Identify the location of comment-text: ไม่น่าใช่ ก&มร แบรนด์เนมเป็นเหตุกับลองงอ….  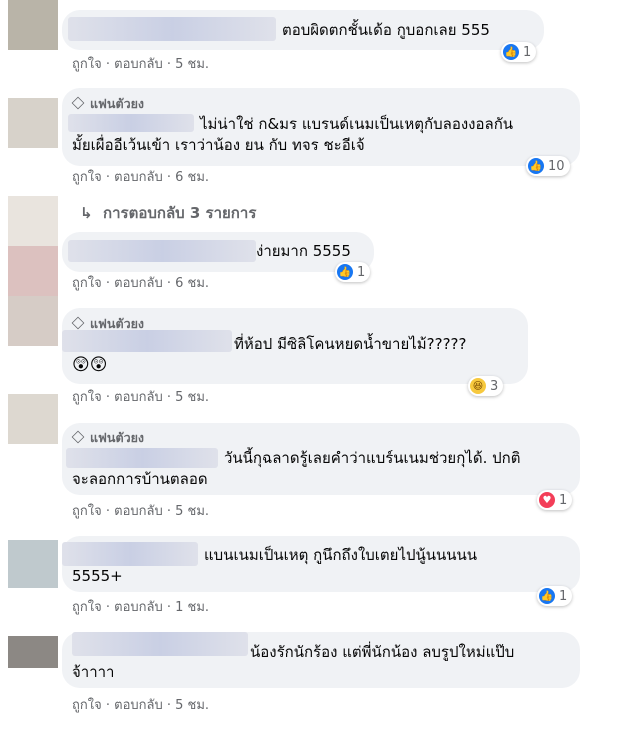
(357, 124).